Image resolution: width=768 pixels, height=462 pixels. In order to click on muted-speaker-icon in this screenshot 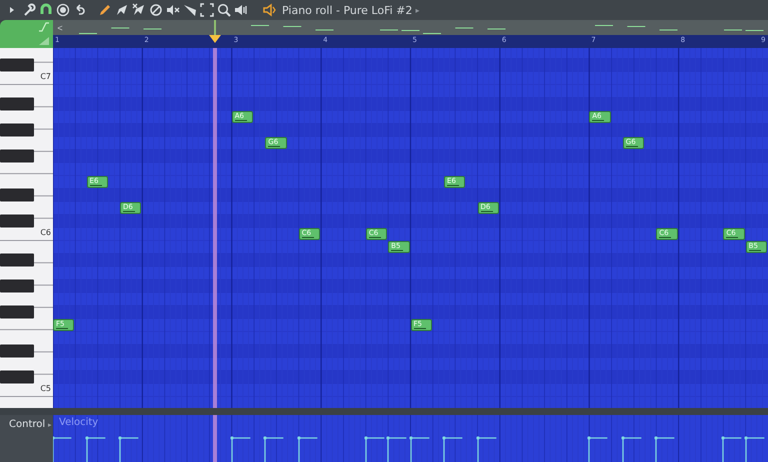, I will do `click(173, 10)`.